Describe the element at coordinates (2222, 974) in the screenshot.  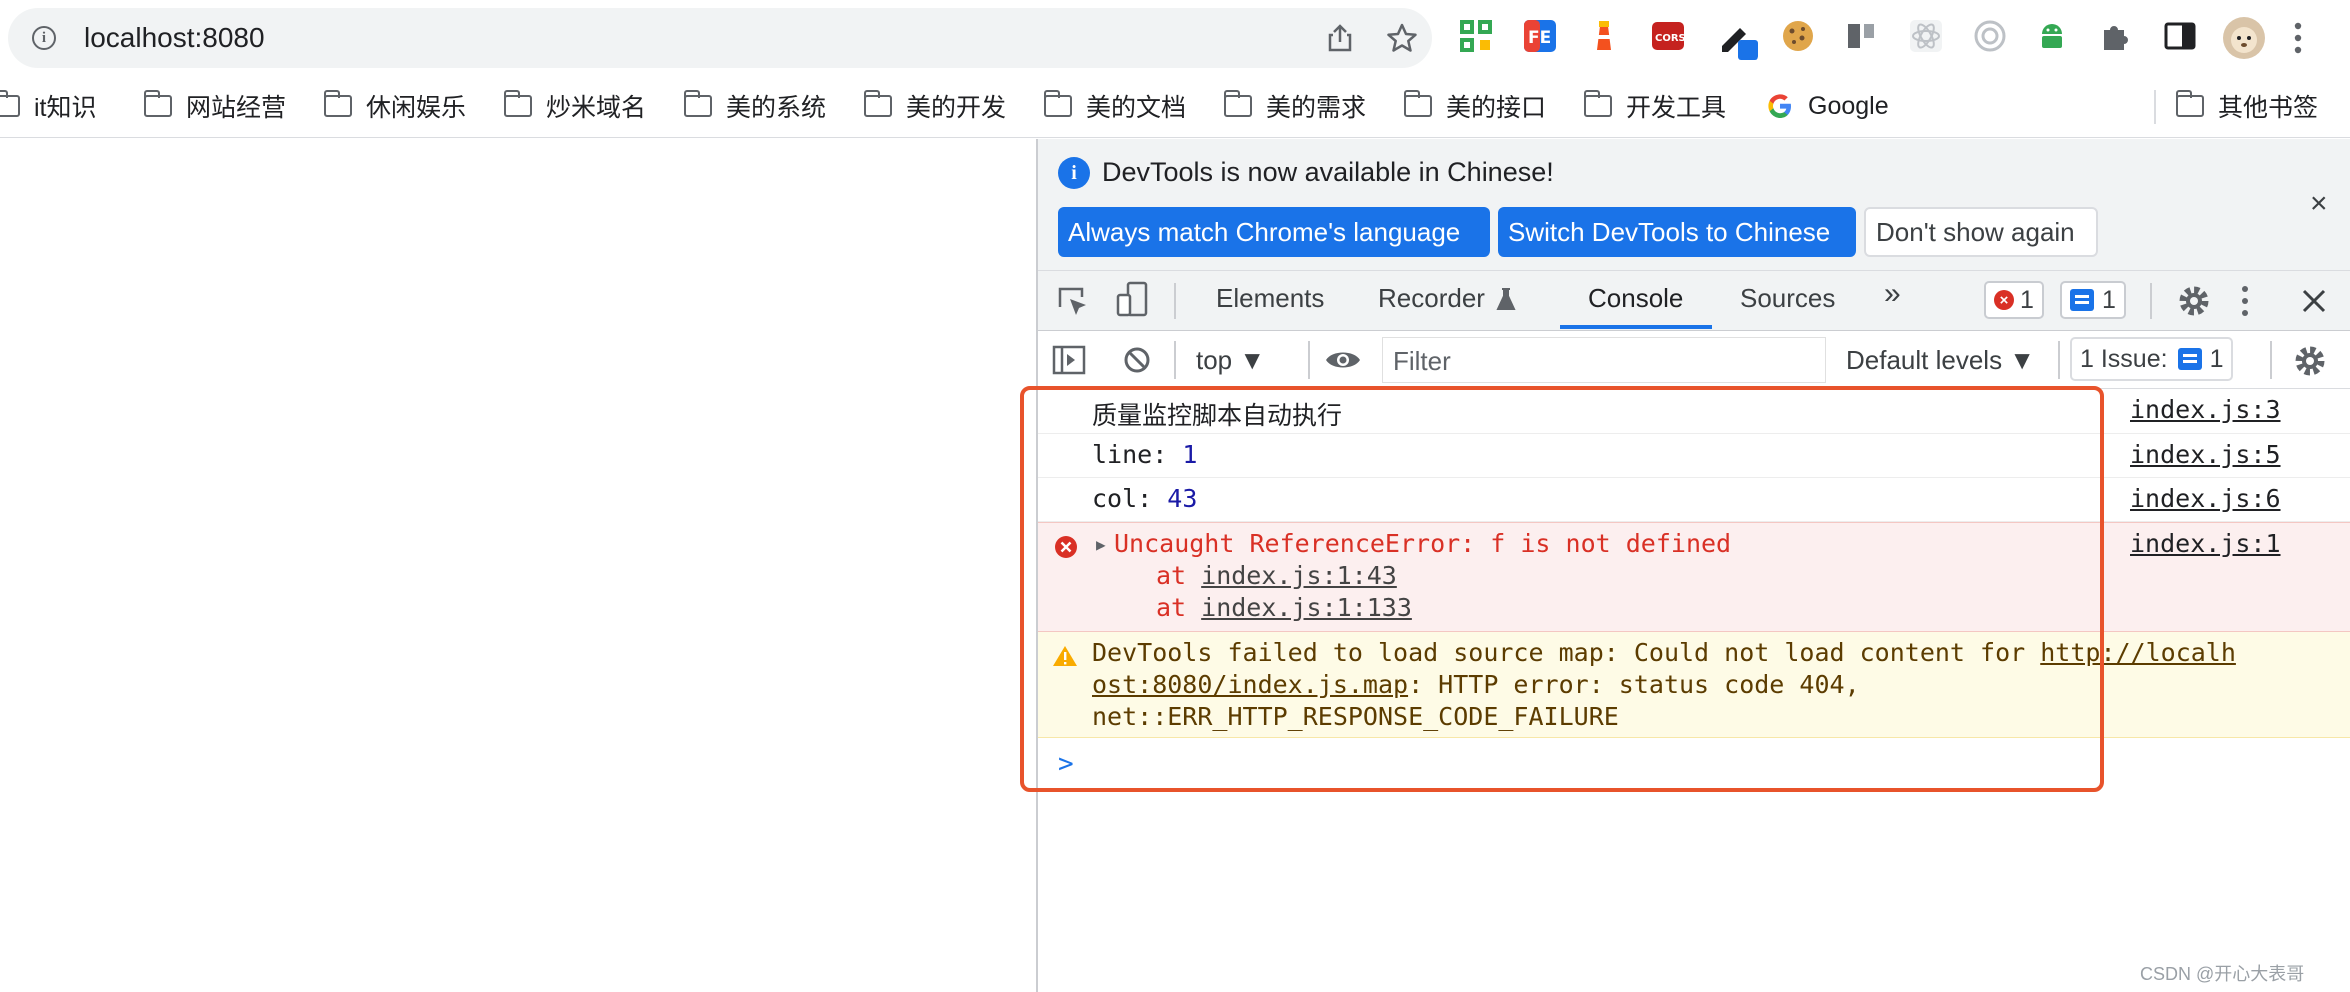
I see `watermark: CSDN @开心大表哥` at that location.